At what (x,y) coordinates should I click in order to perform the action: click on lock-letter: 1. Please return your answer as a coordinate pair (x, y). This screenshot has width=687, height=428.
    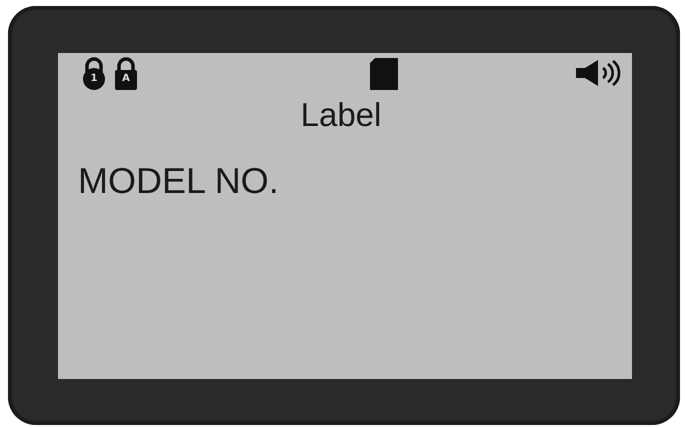
    Looking at the image, I should click on (94, 79).